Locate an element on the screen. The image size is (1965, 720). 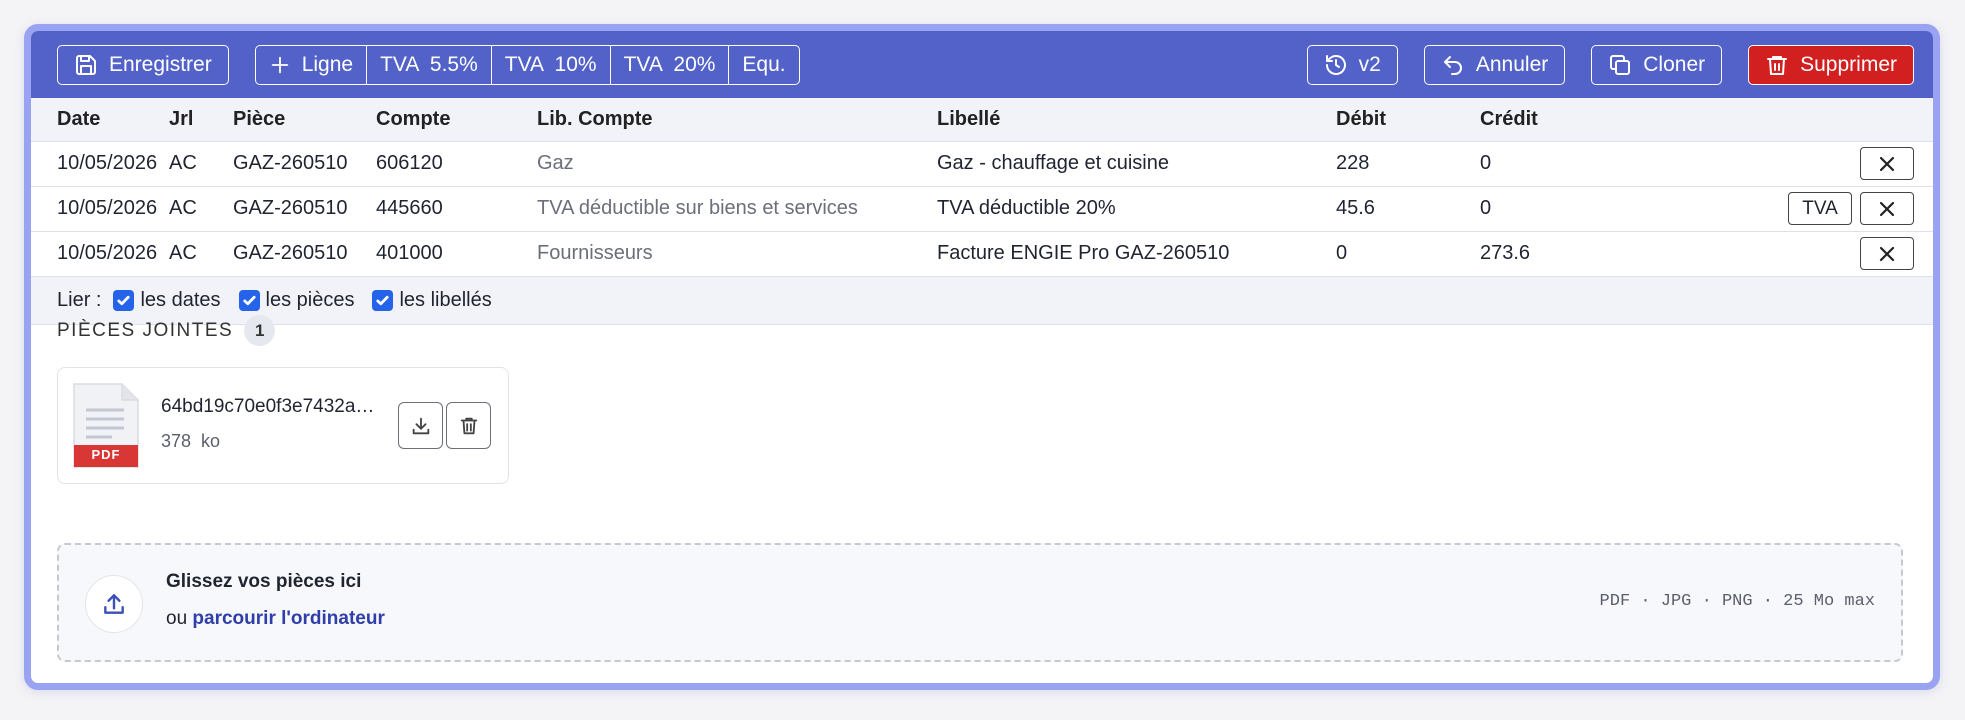
toolbar-right: v2 Annuler Cloner Supprimer is located at coordinates (1597, 64).